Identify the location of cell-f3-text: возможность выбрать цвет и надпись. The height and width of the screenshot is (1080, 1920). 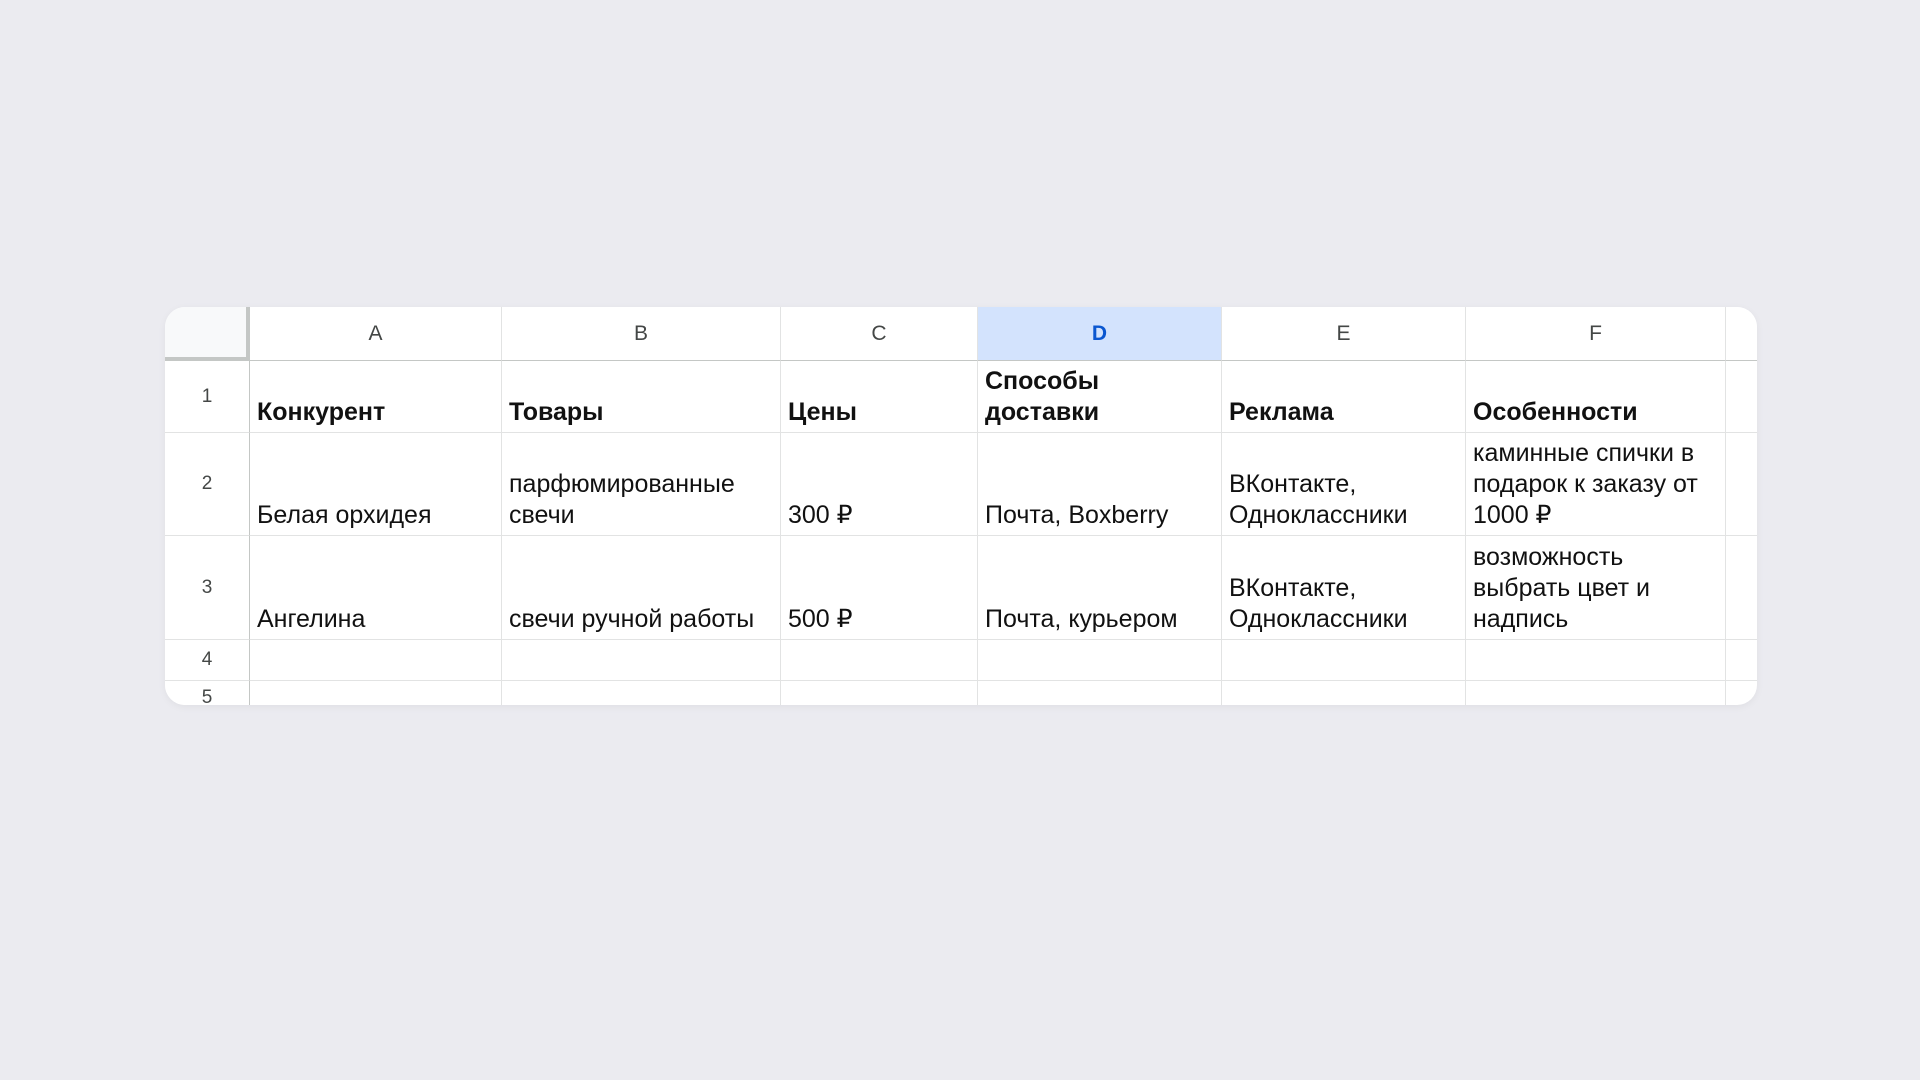
(1562, 588).